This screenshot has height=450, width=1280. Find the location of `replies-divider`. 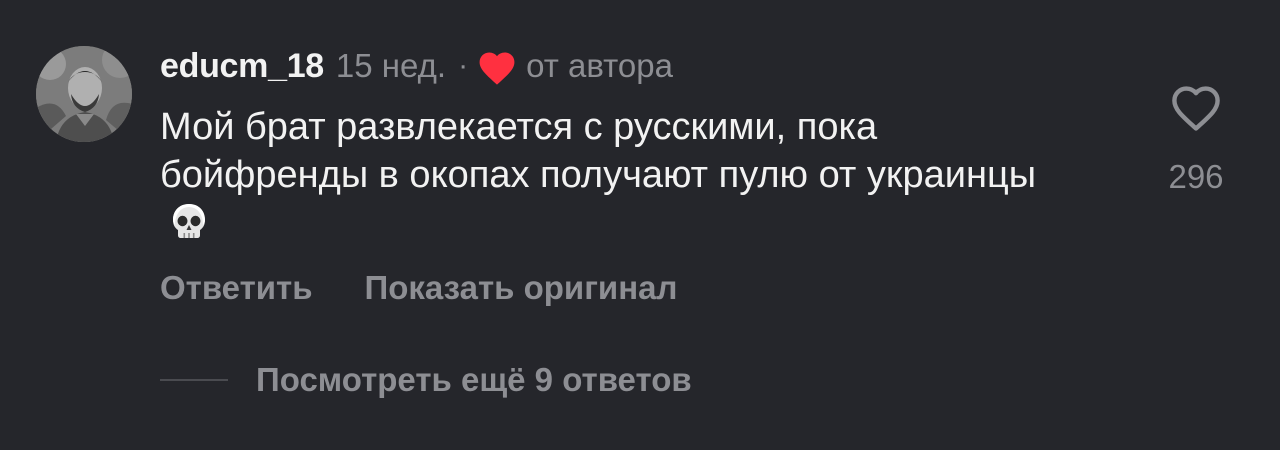

replies-divider is located at coordinates (194, 380).